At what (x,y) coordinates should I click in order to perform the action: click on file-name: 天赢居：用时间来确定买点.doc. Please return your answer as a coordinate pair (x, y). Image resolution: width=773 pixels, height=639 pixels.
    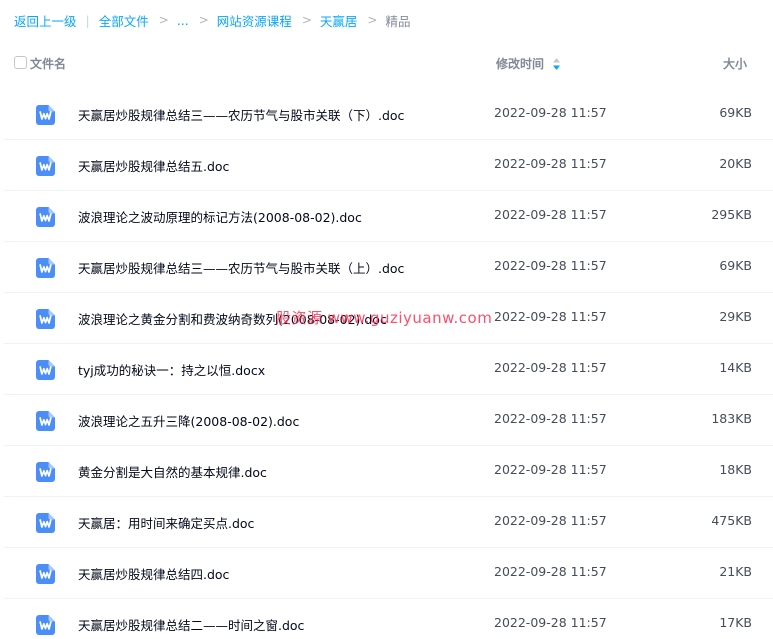
    Looking at the image, I should click on (166, 522).